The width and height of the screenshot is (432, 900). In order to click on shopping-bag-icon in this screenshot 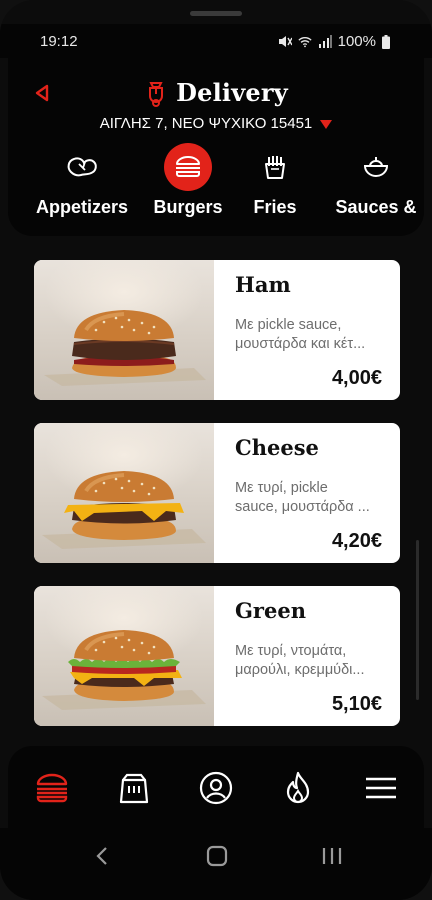, I will do `click(134, 788)`.